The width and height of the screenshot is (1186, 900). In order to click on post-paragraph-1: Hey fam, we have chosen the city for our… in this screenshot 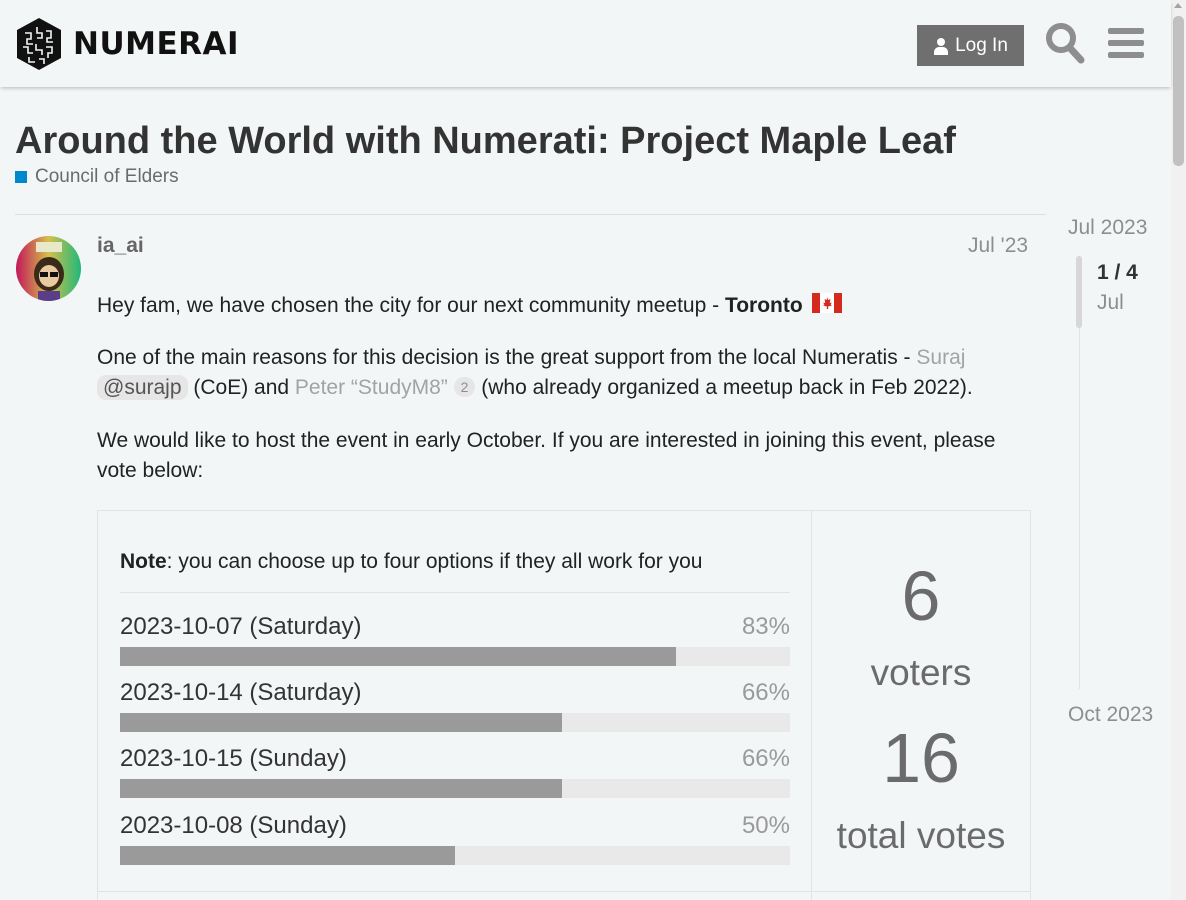, I will do `click(564, 306)`.